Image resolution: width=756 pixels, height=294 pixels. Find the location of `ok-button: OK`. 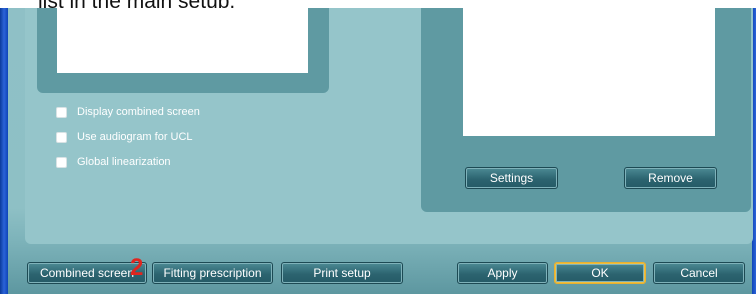

ok-button: OK is located at coordinates (600, 273).